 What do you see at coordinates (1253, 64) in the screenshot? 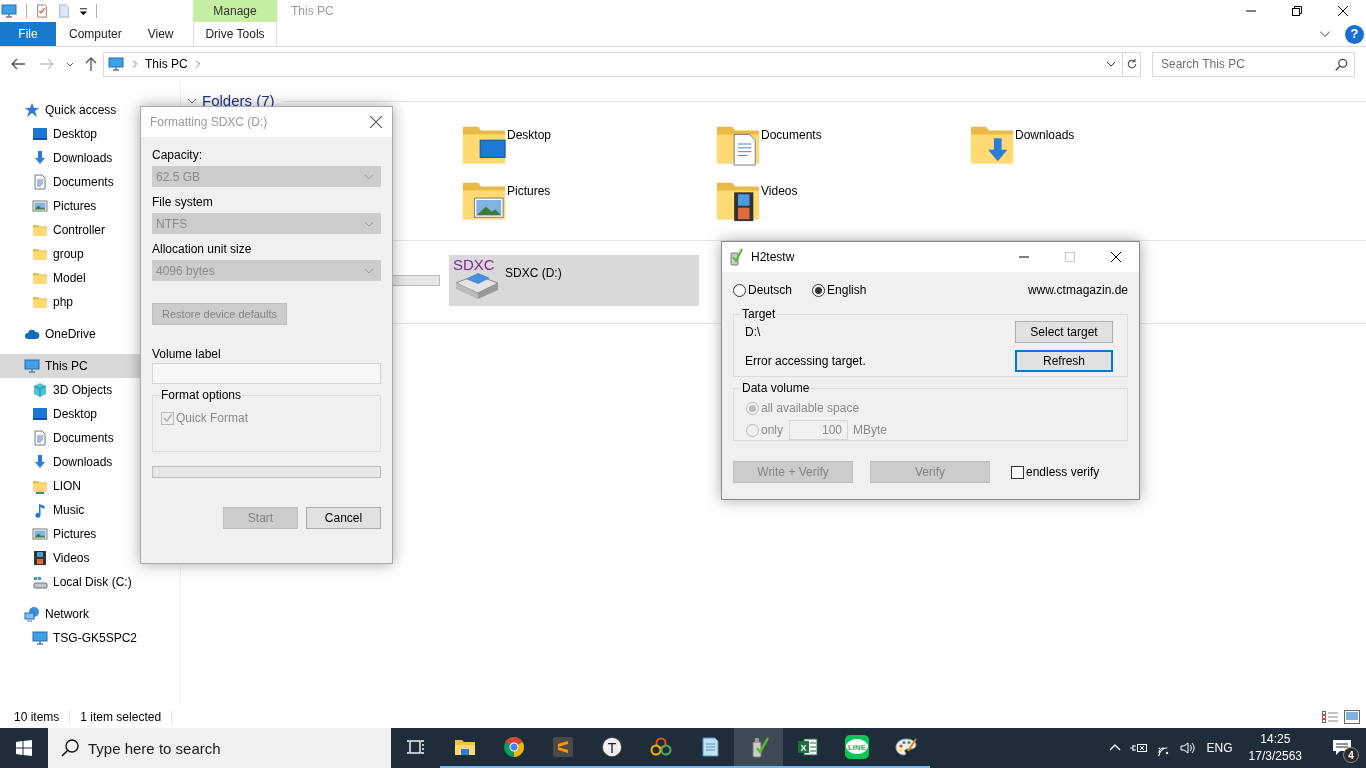
I see `search-field: Search This PC` at bounding box center [1253, 64].